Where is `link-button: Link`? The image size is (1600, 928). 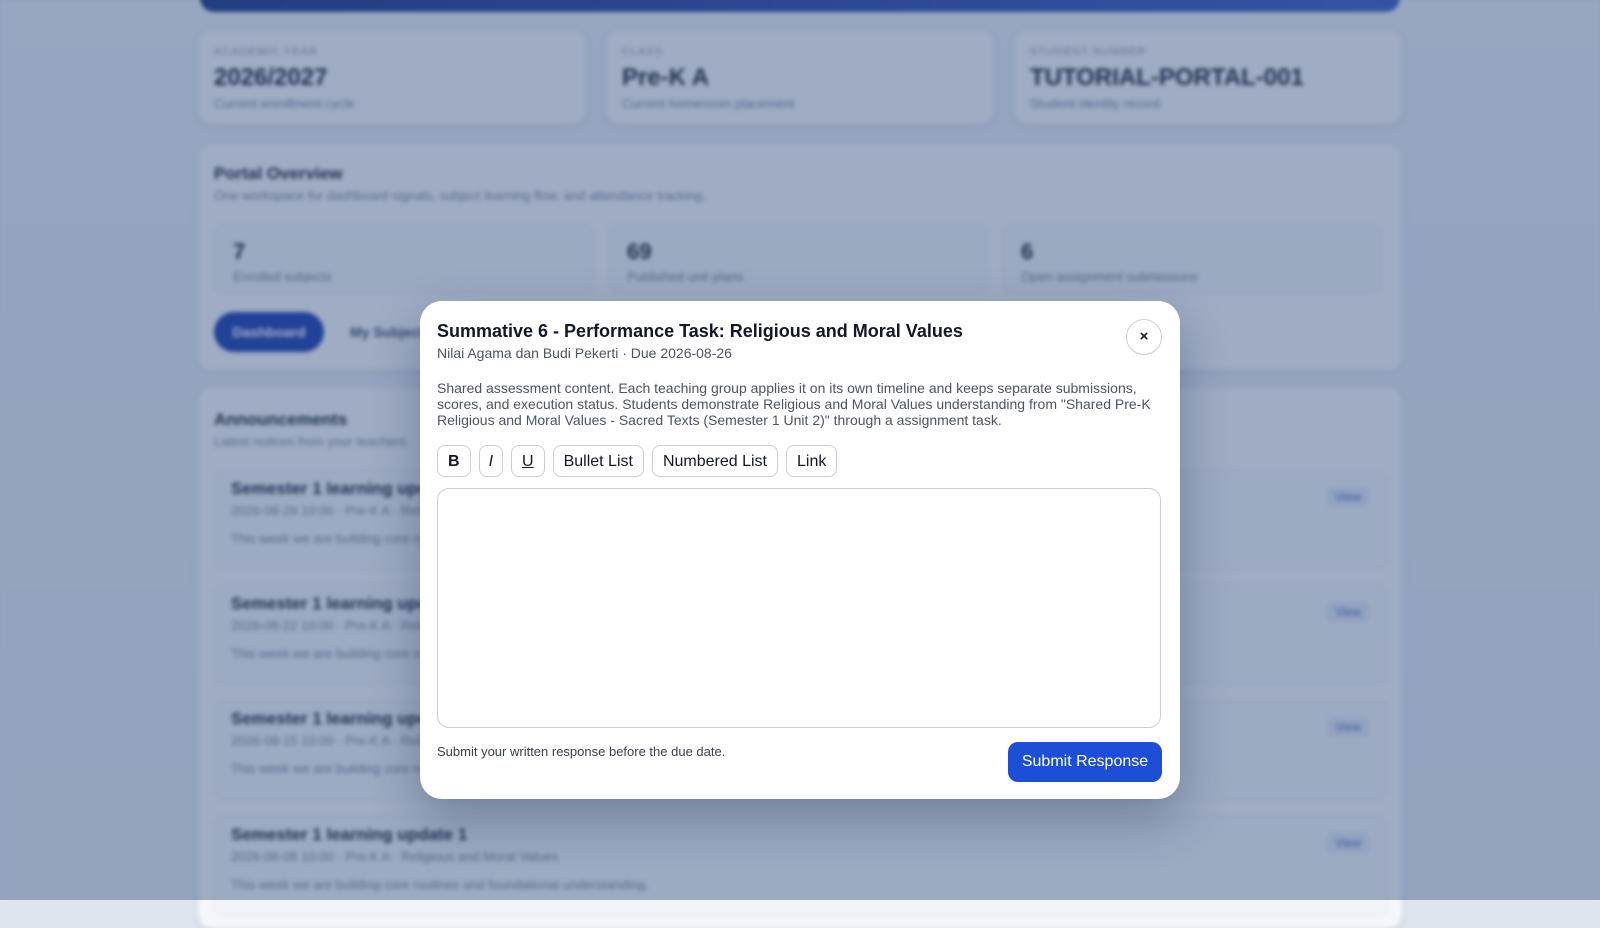
link-button: Link is located at coordinates (812, 461).